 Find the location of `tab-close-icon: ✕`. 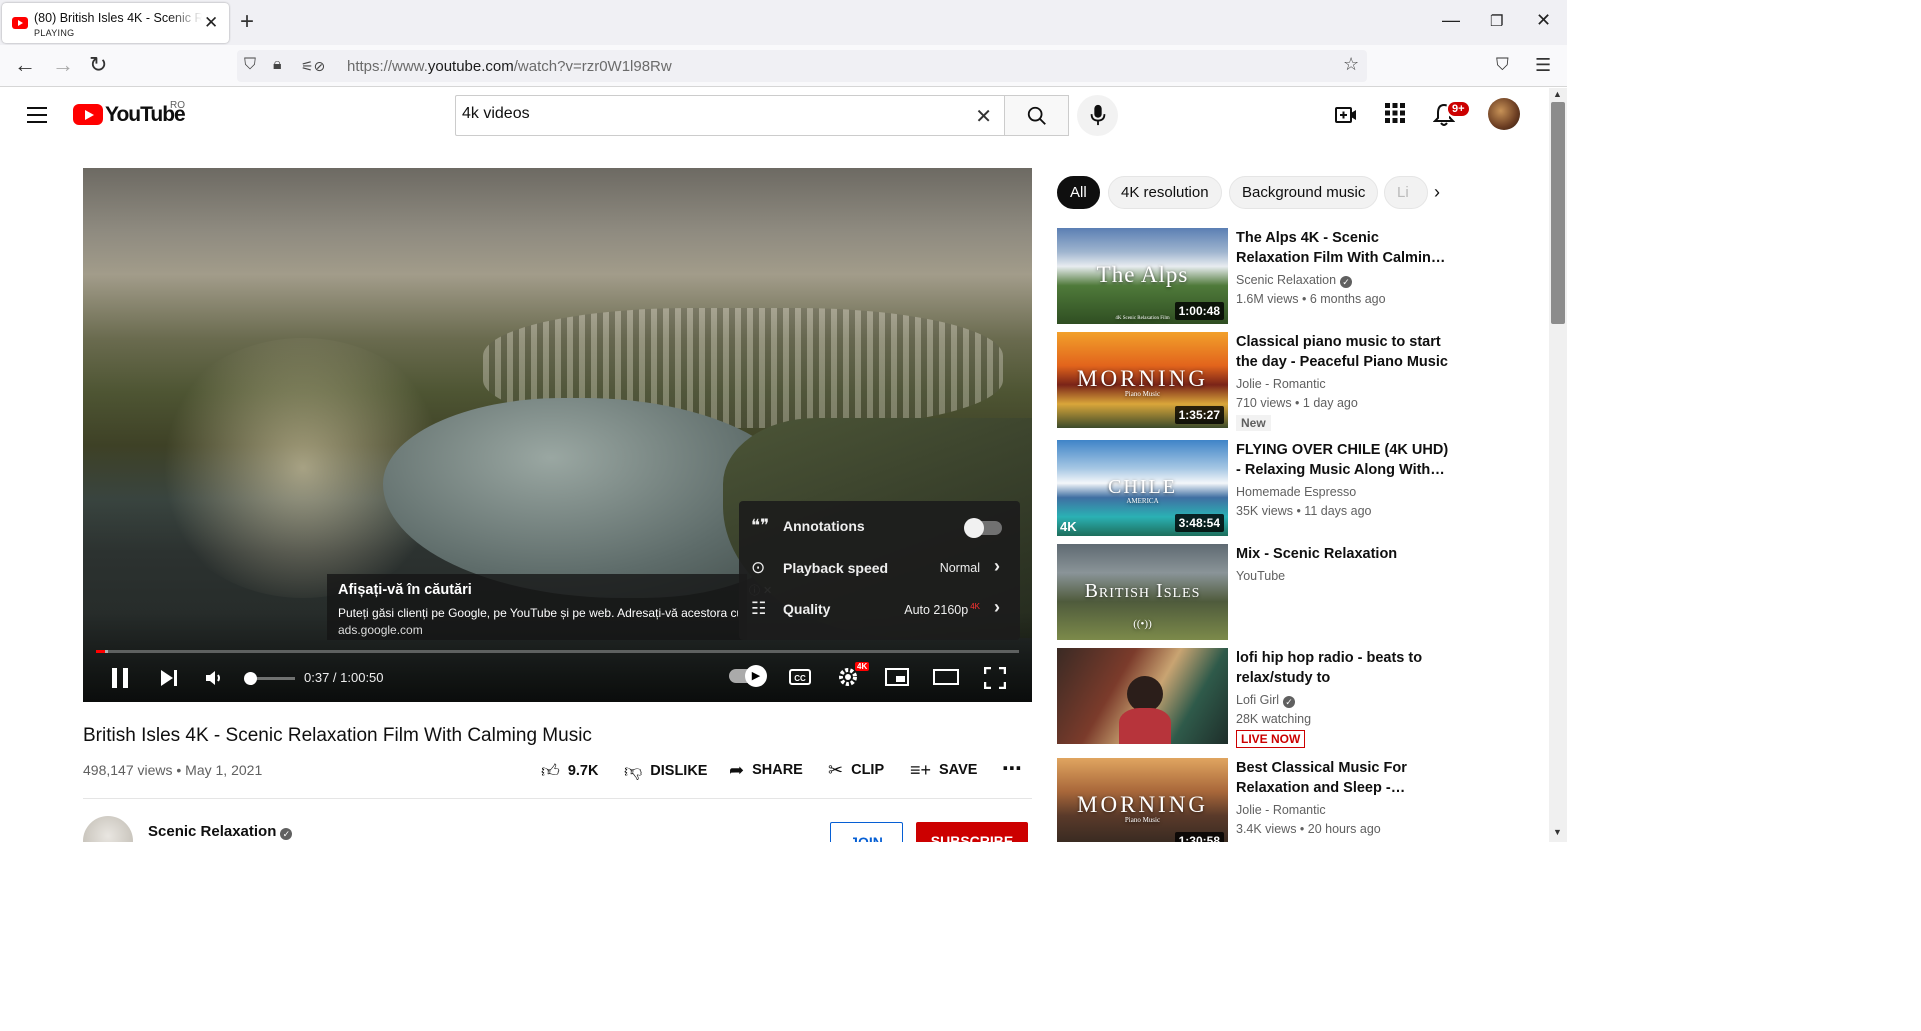

tab-close-icon: ✕ is located at coordinates (211, 23).